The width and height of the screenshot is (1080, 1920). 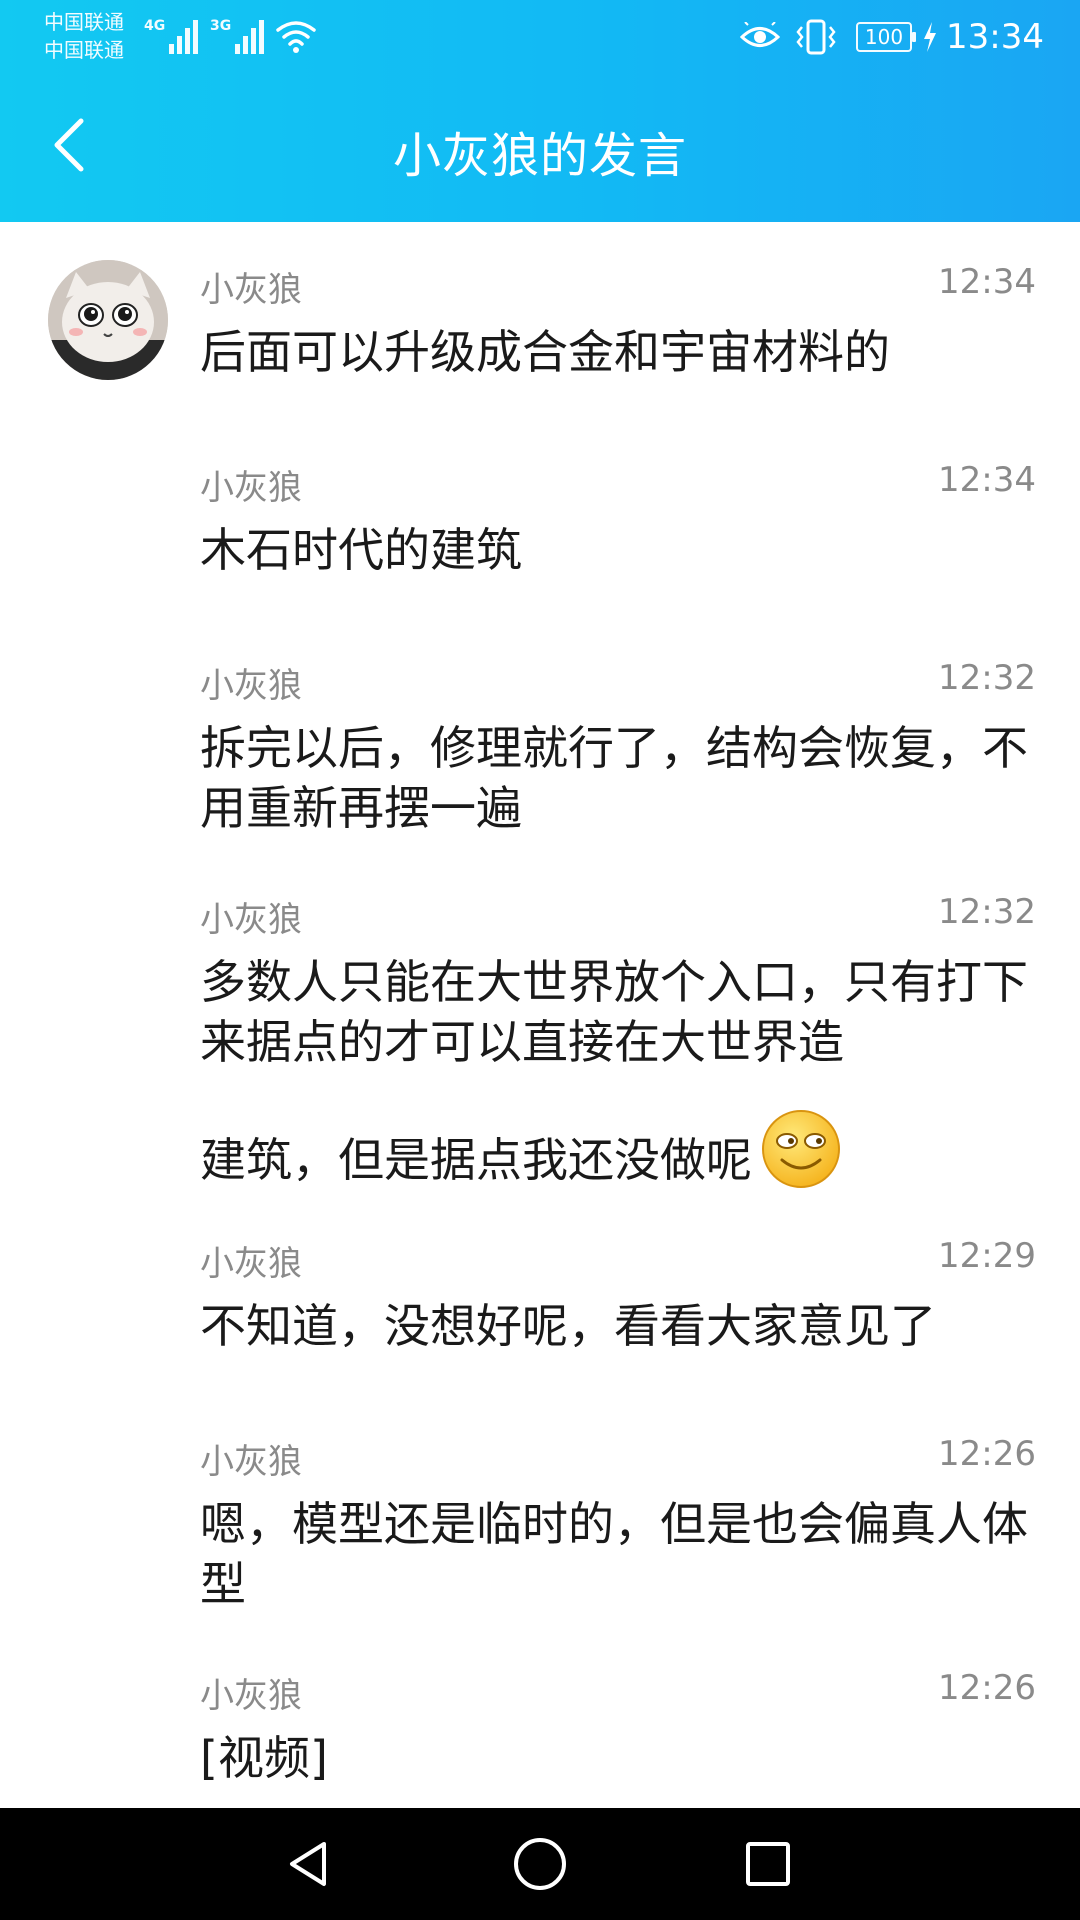 I want to click on signal-group-1: 4G, so click(x=172, y=34).